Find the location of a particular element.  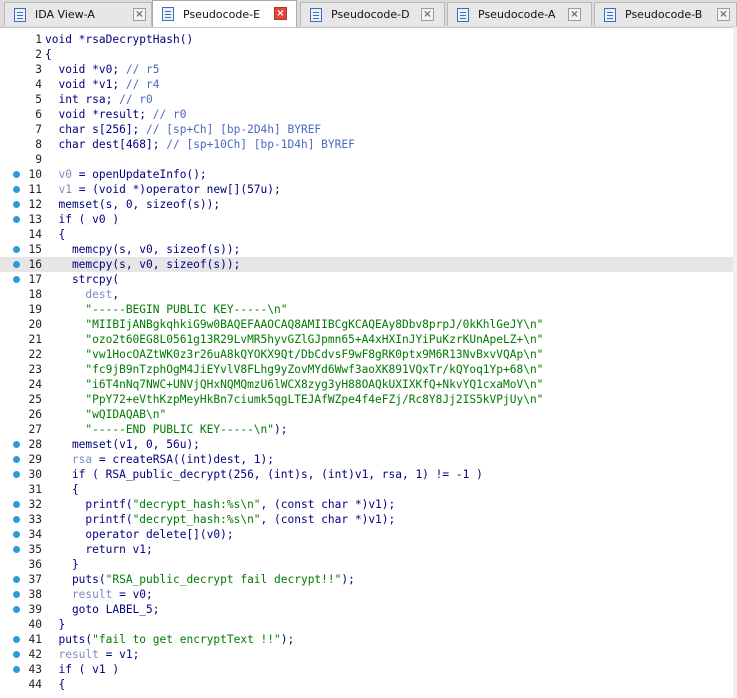

code-text: return v1; is located at coordinates (98, 549).